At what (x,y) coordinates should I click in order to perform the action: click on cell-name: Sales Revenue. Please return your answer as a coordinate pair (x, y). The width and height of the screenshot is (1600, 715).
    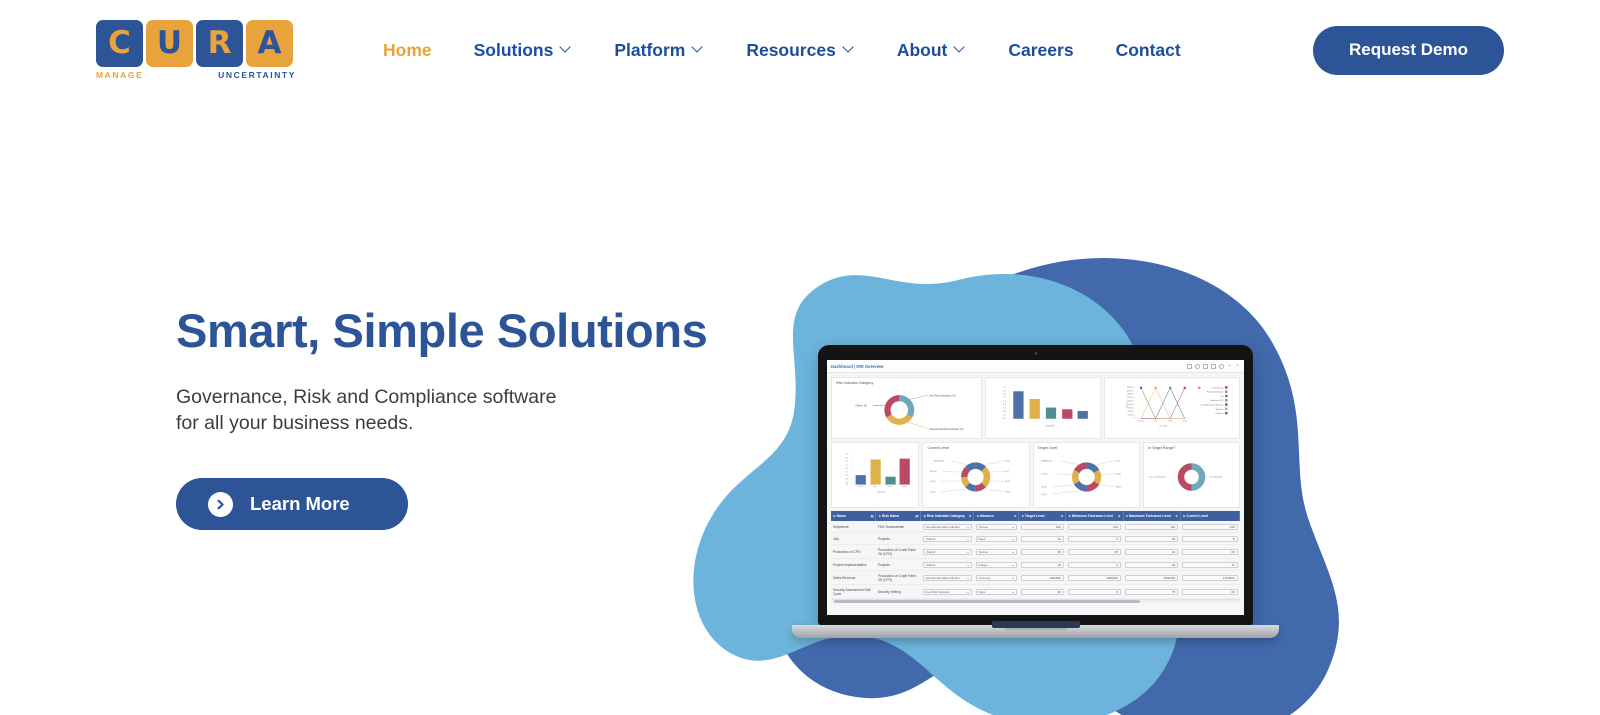
    Looking at the image, I should click on (853, 577).